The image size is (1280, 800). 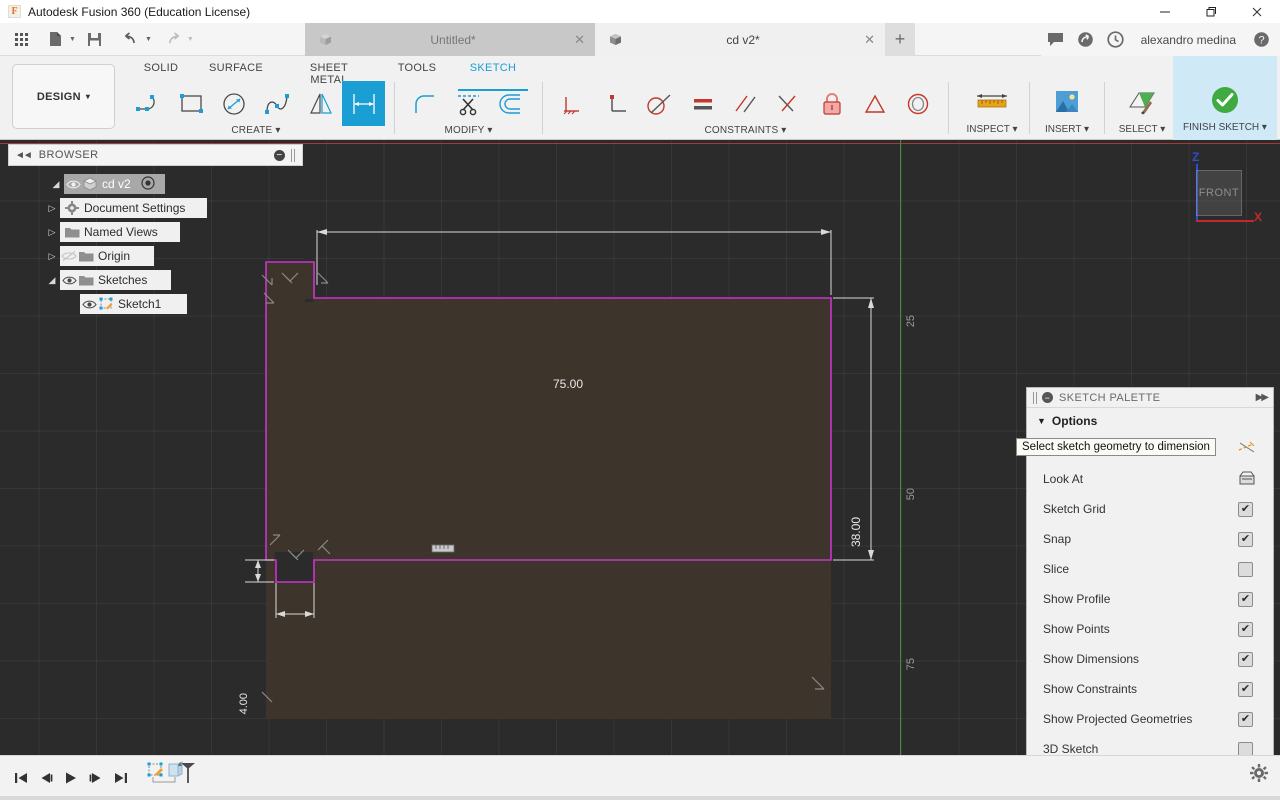 I want to click on palette-row-show-points: Show Points, so click(x=1150, y=629).